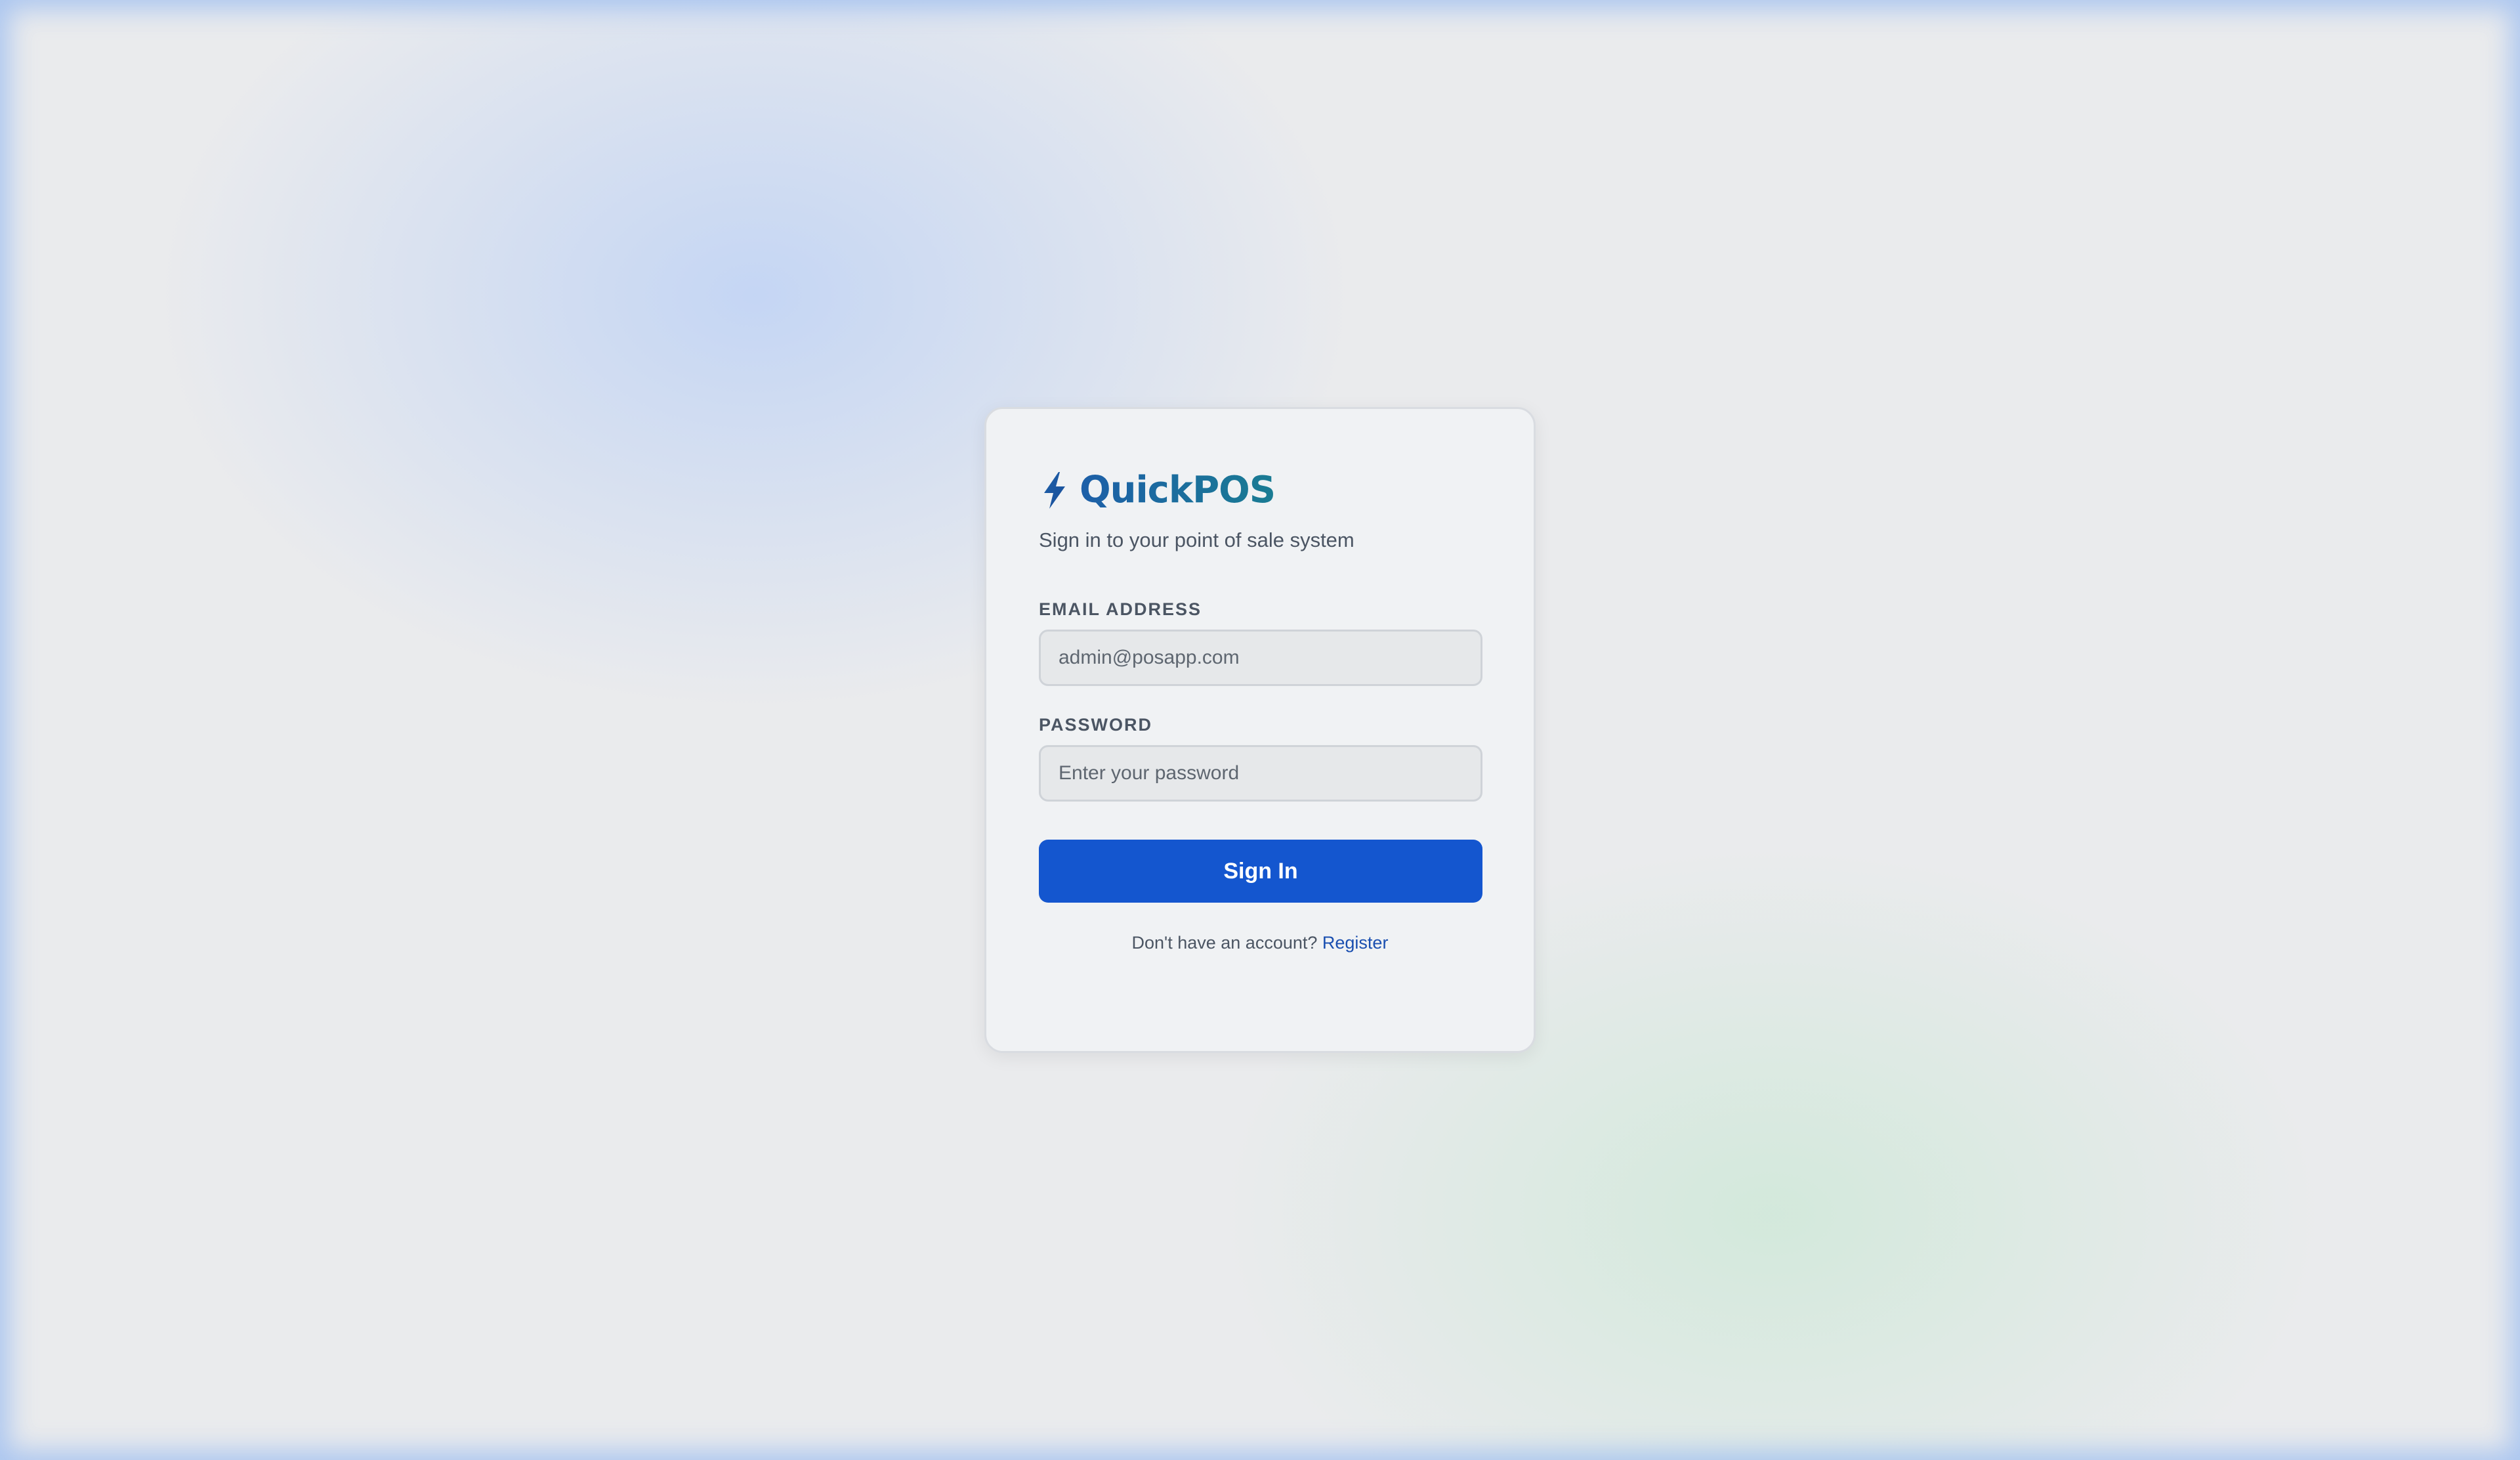  I want to click on lightning-bolt-icon, so click(1054, 490).